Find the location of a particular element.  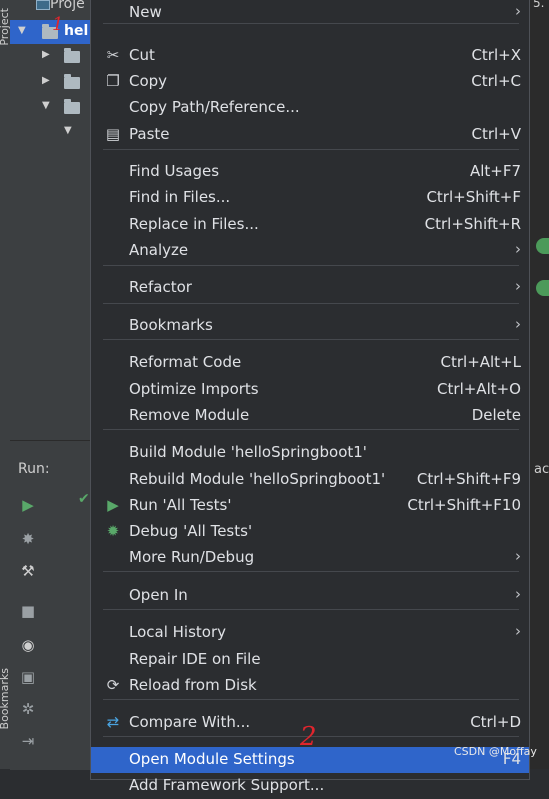

menu-item-paste: ▤ Paste Ctrl+V is located at coordinates (310, 135).